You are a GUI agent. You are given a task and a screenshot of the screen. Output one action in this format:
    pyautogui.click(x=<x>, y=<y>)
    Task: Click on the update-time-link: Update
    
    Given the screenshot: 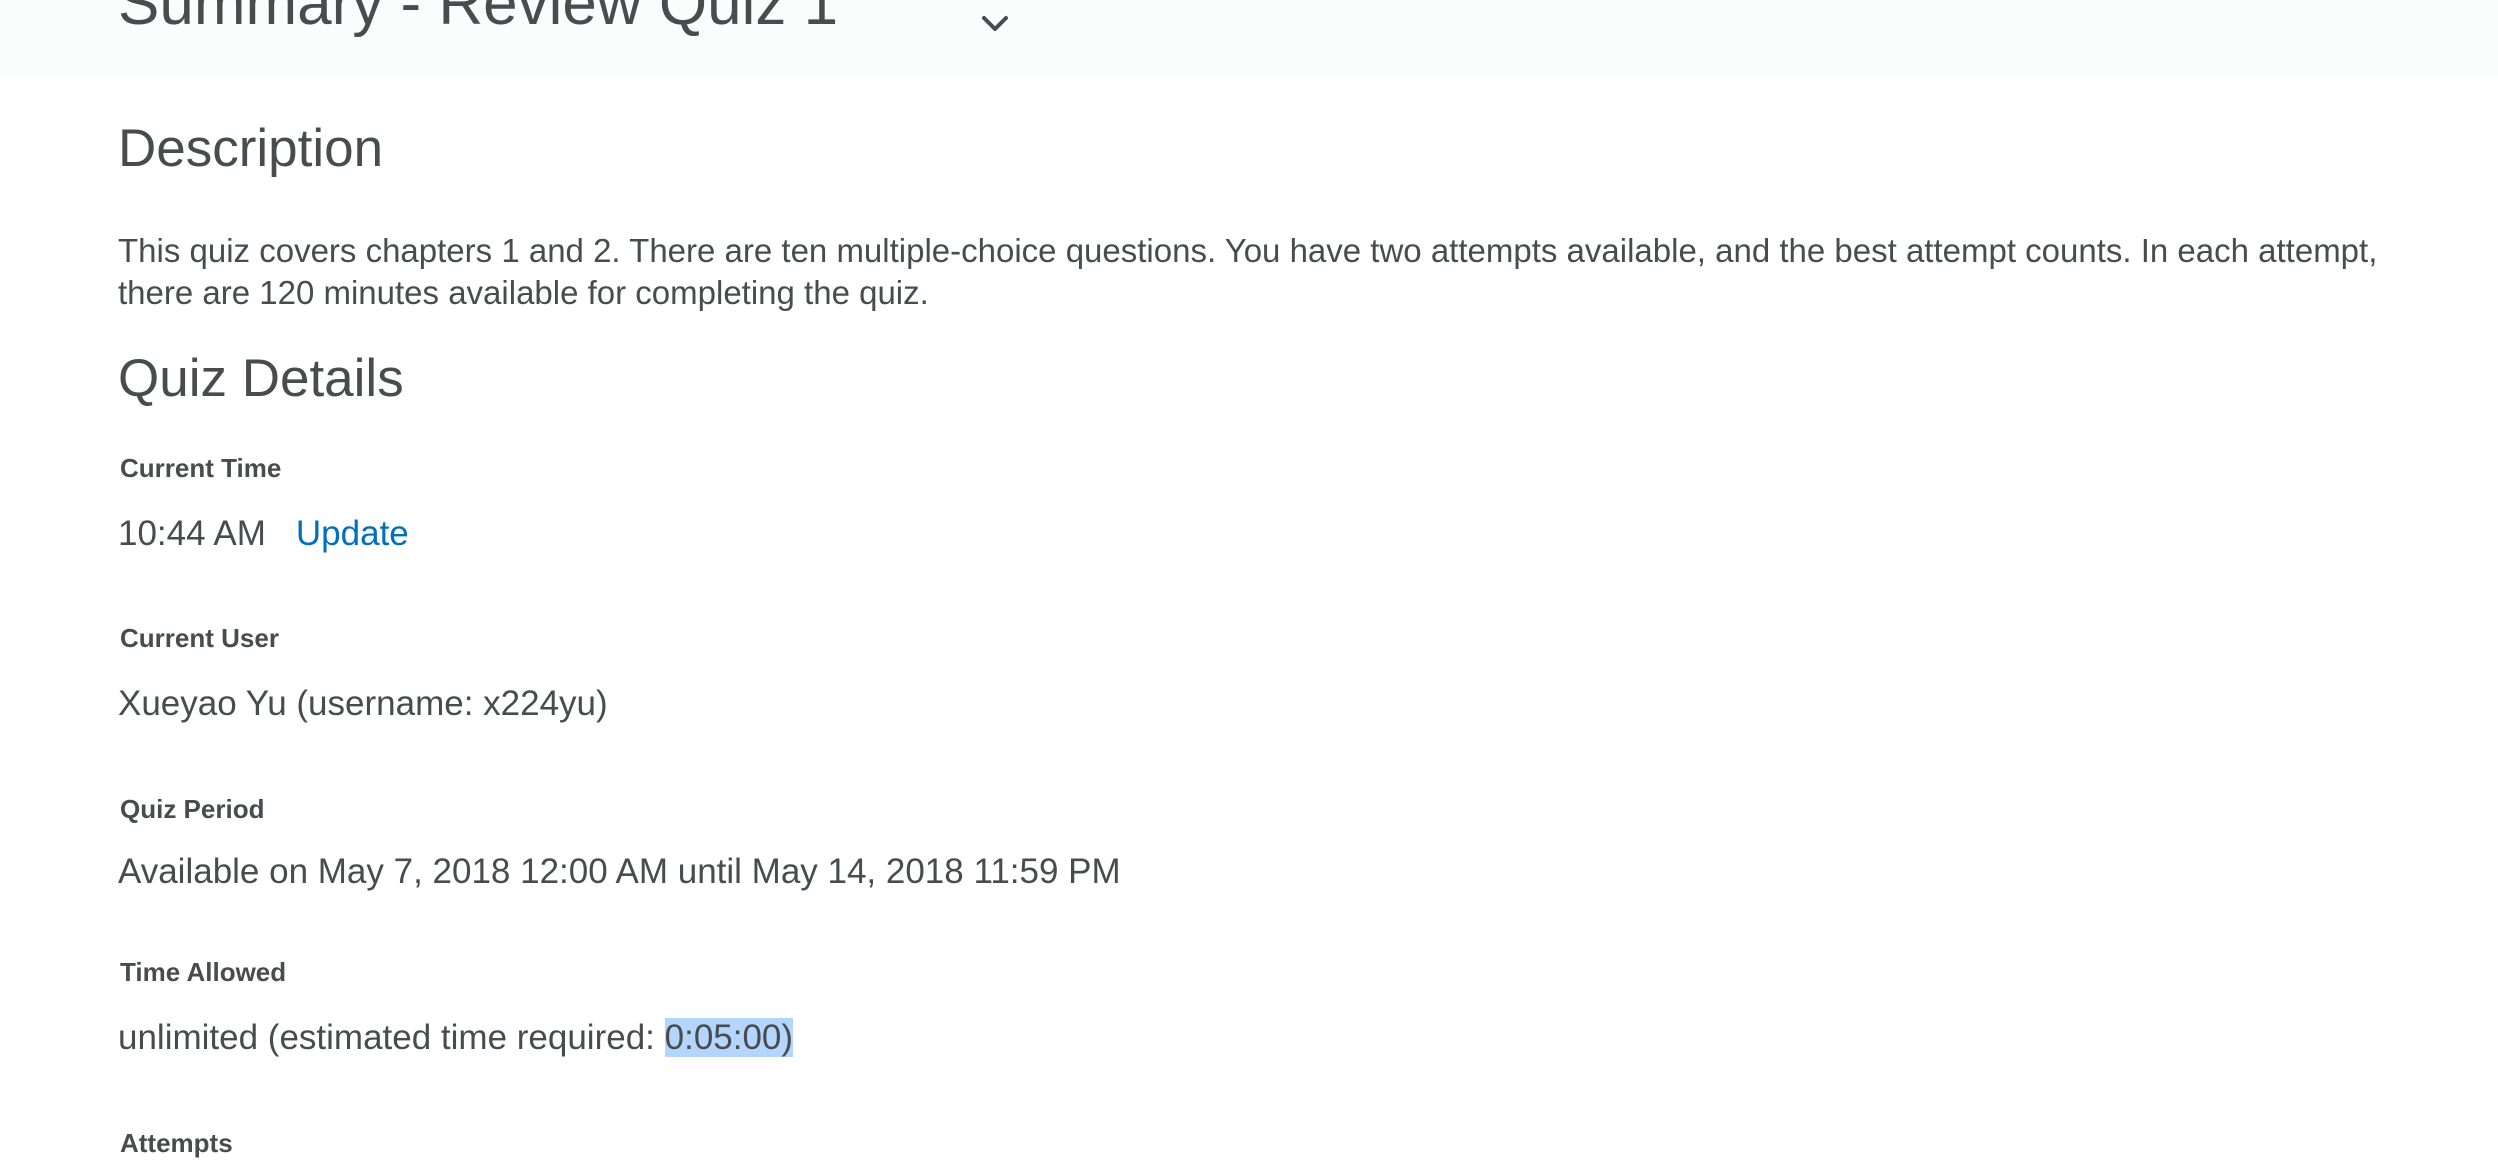 What is the action you would take?
    pyautogui.click(x=352, y=533)
    